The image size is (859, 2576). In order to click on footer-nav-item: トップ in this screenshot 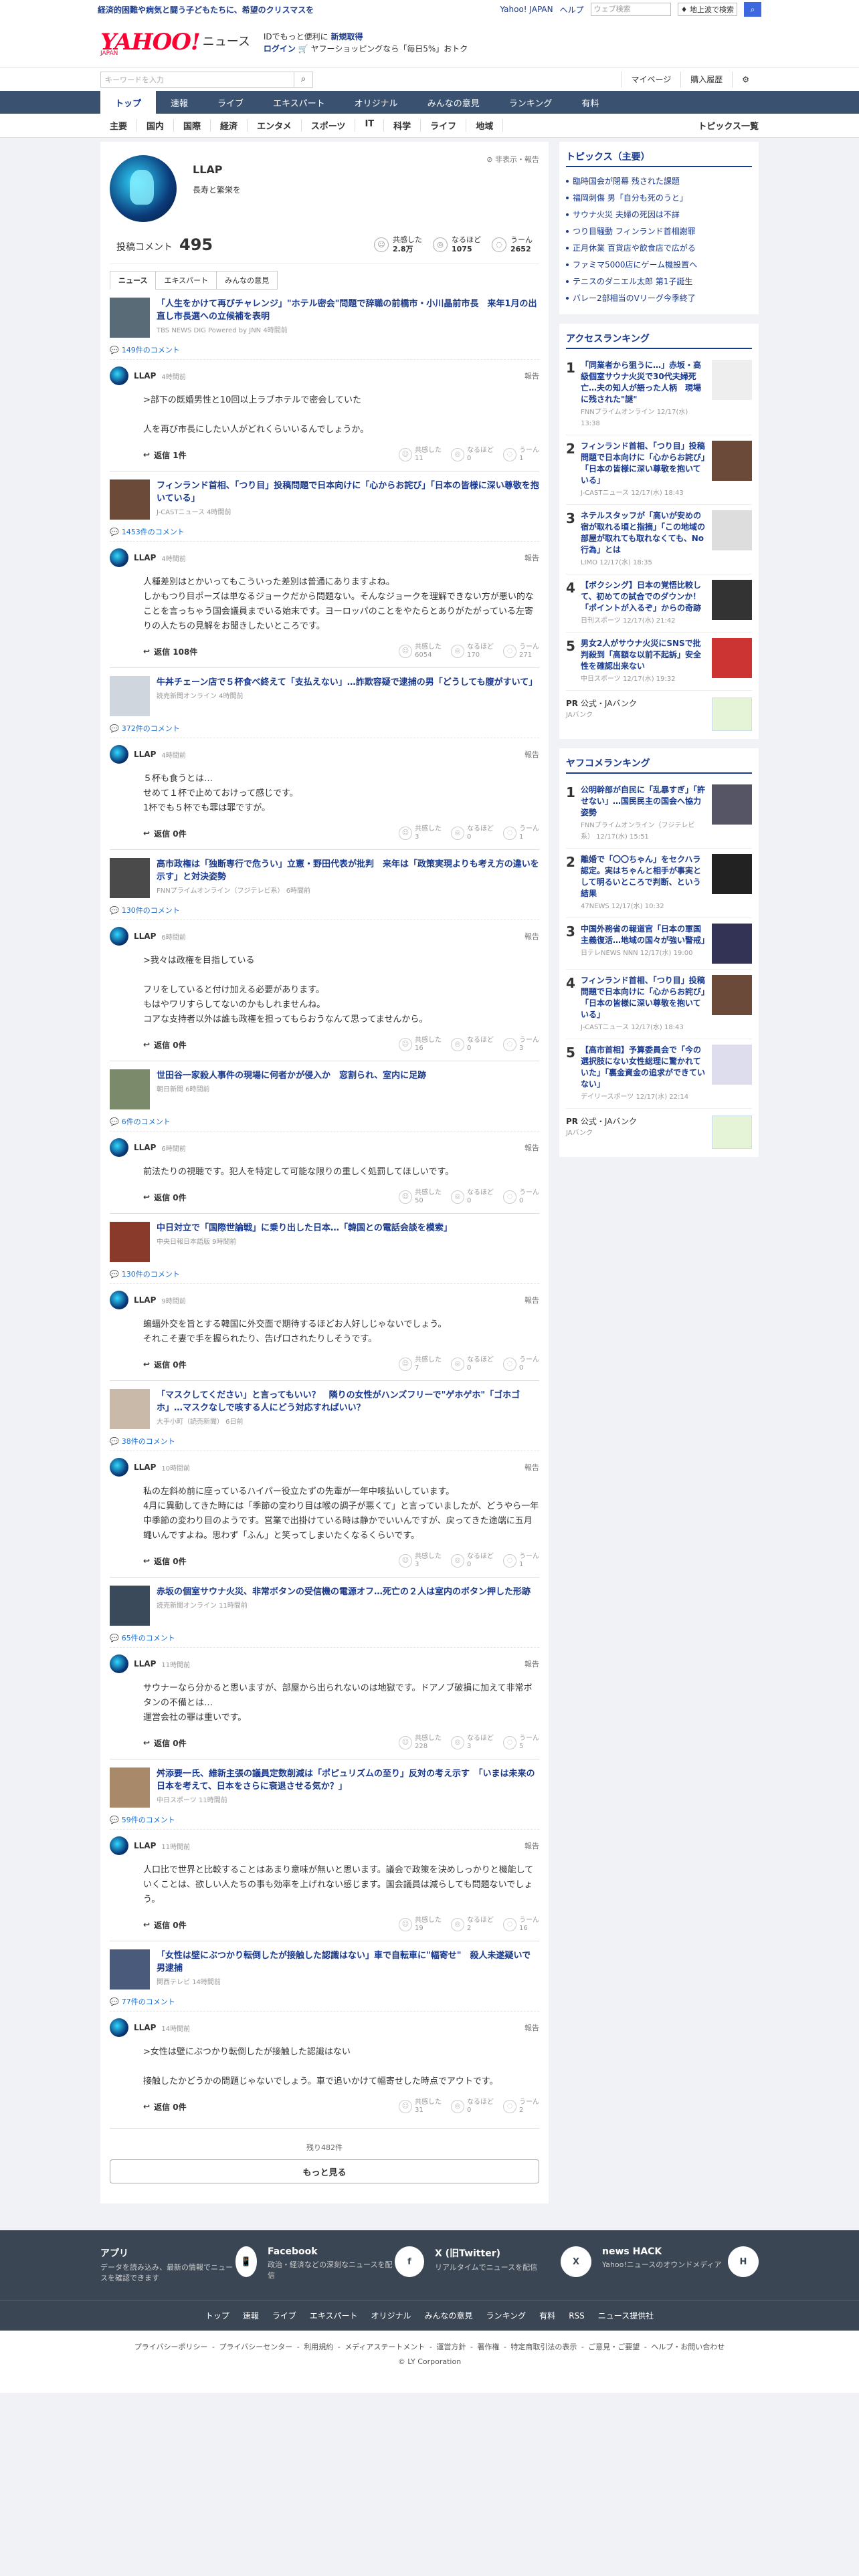, I will do `click(217, 2316)`.